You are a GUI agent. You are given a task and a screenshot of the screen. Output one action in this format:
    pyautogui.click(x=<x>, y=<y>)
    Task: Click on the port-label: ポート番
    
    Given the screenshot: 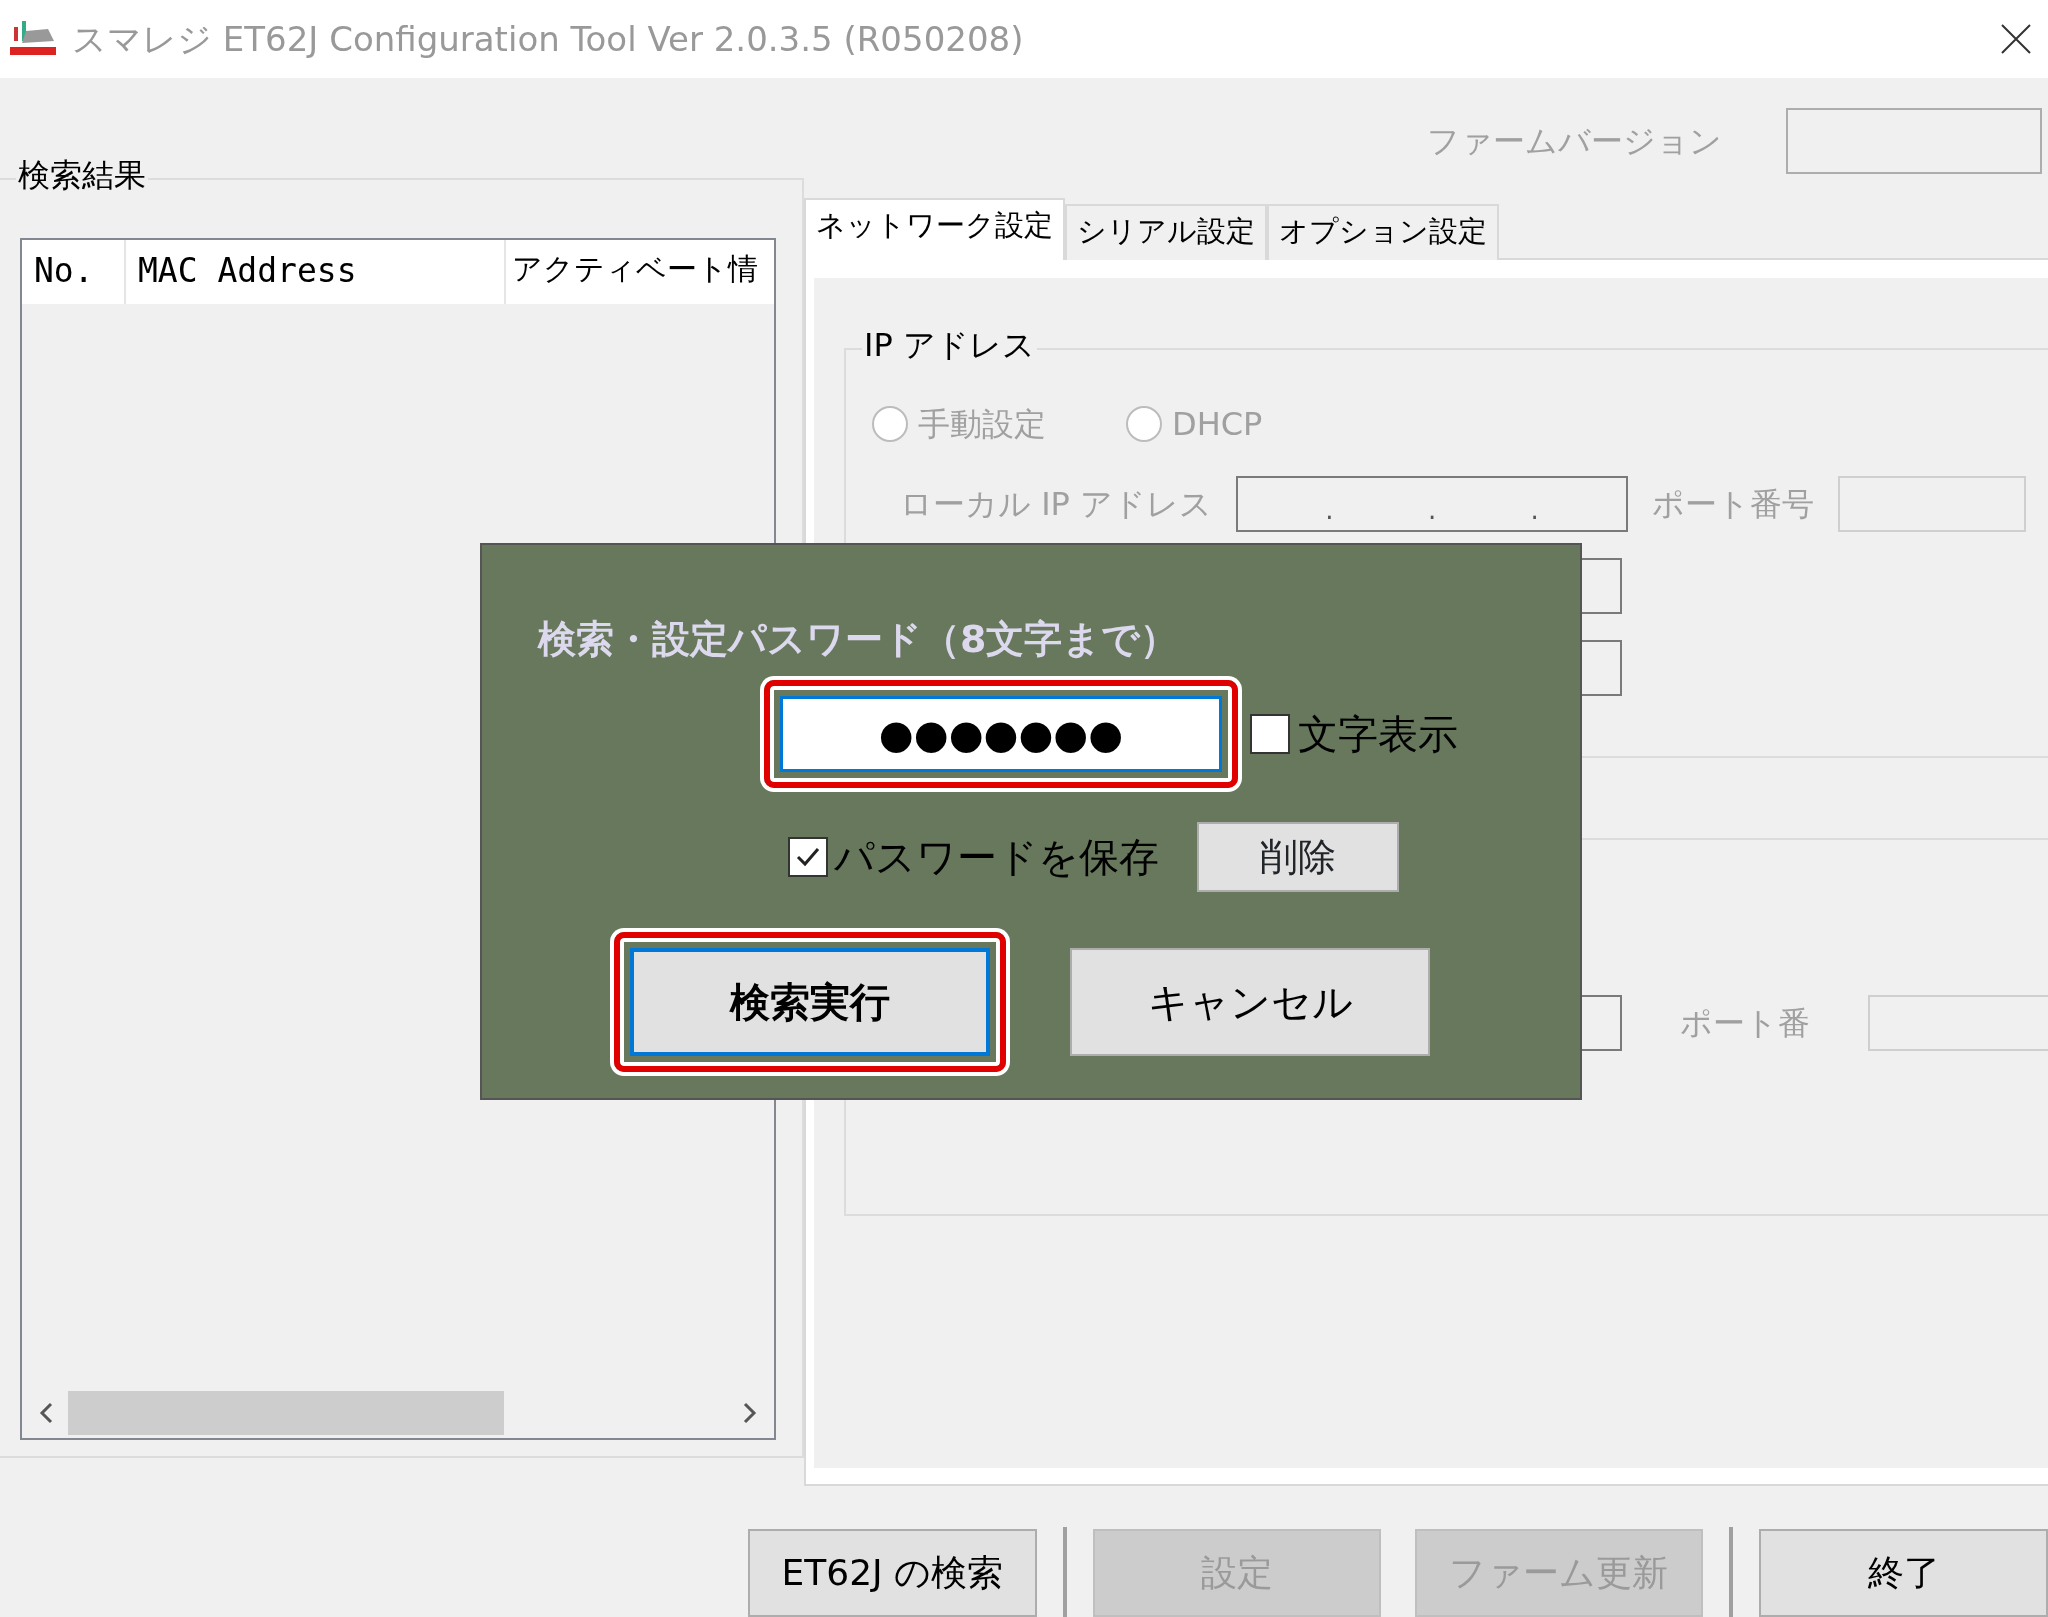 What is the action you would take?
    pyautogui.click(x=1745, y=1023)
    